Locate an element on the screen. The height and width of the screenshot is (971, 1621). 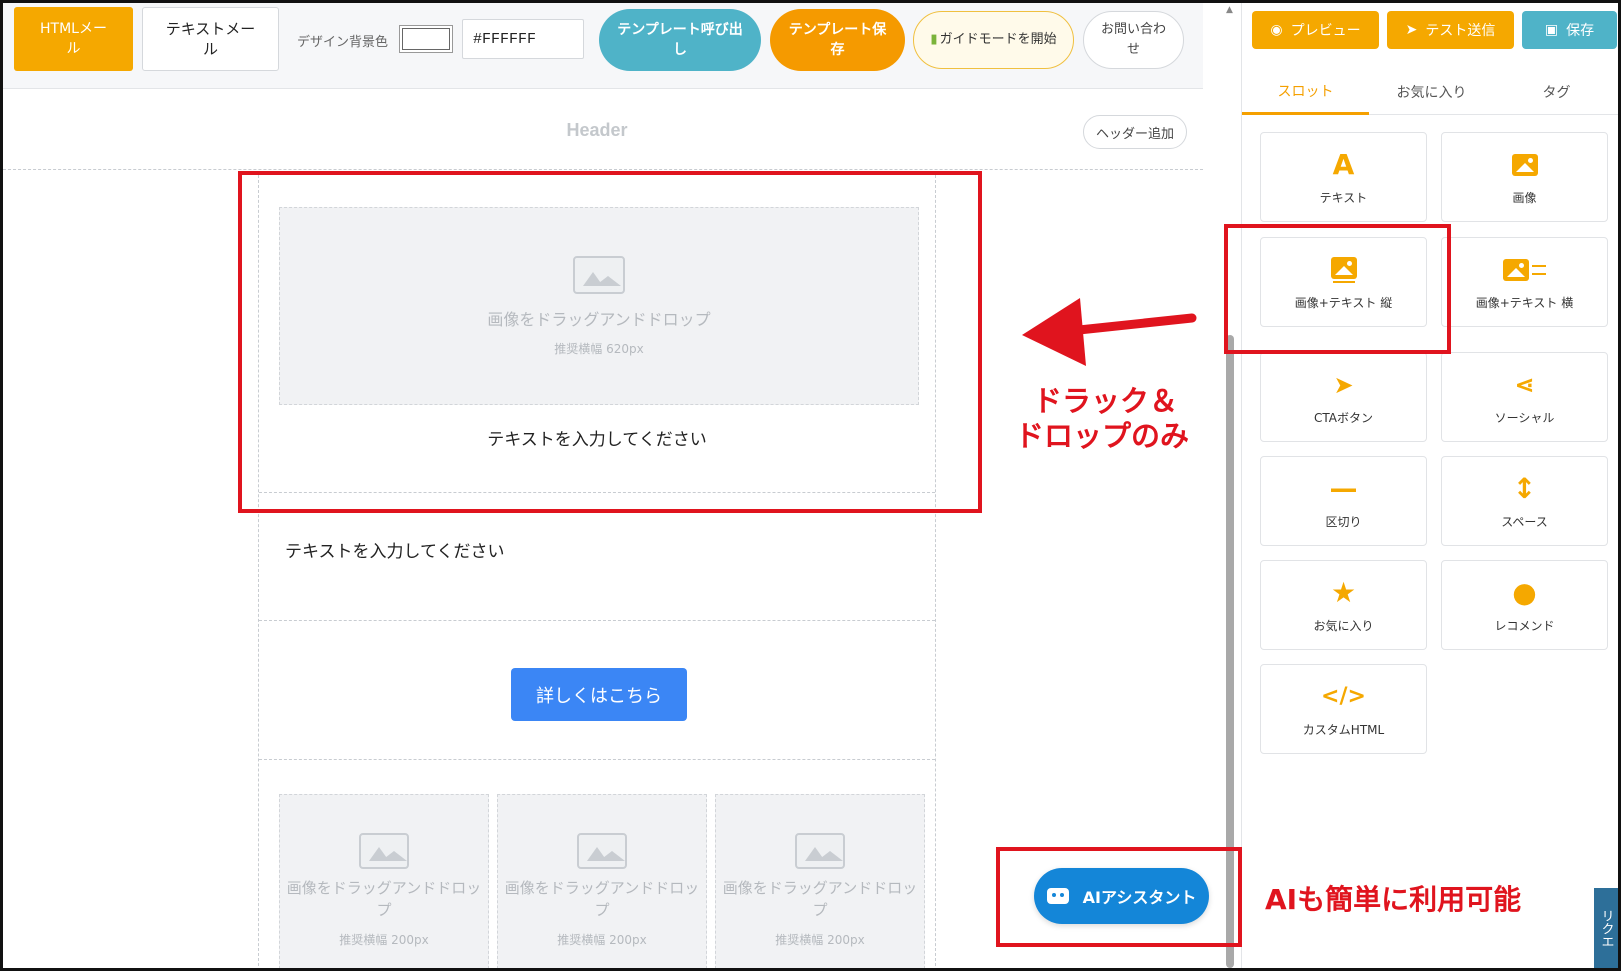
tile-label: ソーシャル is located at coordinates (1524, 417).